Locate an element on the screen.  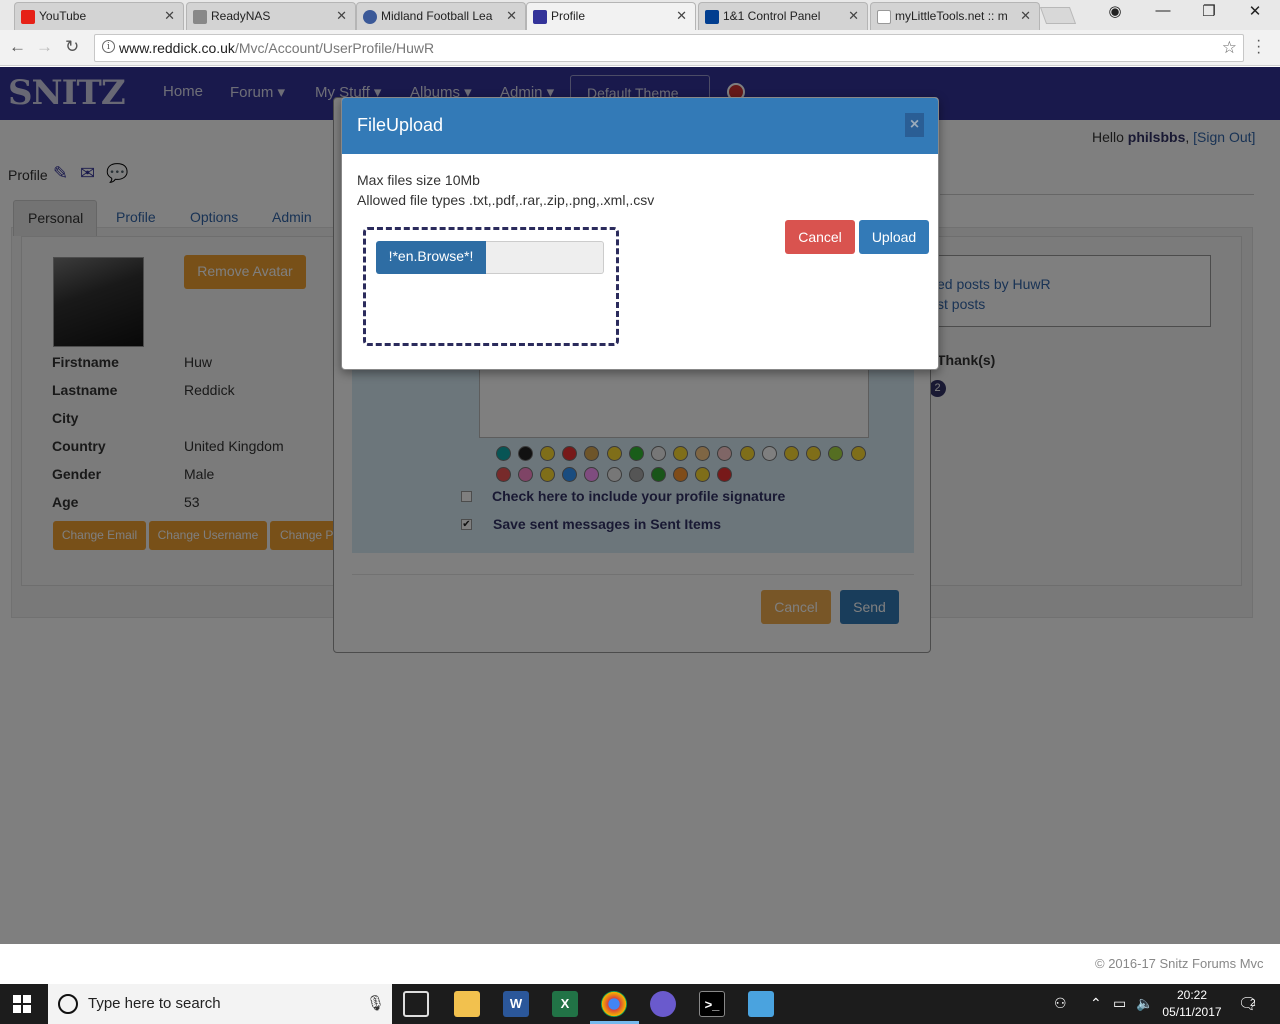
network-icon: ▭ is located at coordinates (1119, 1003).